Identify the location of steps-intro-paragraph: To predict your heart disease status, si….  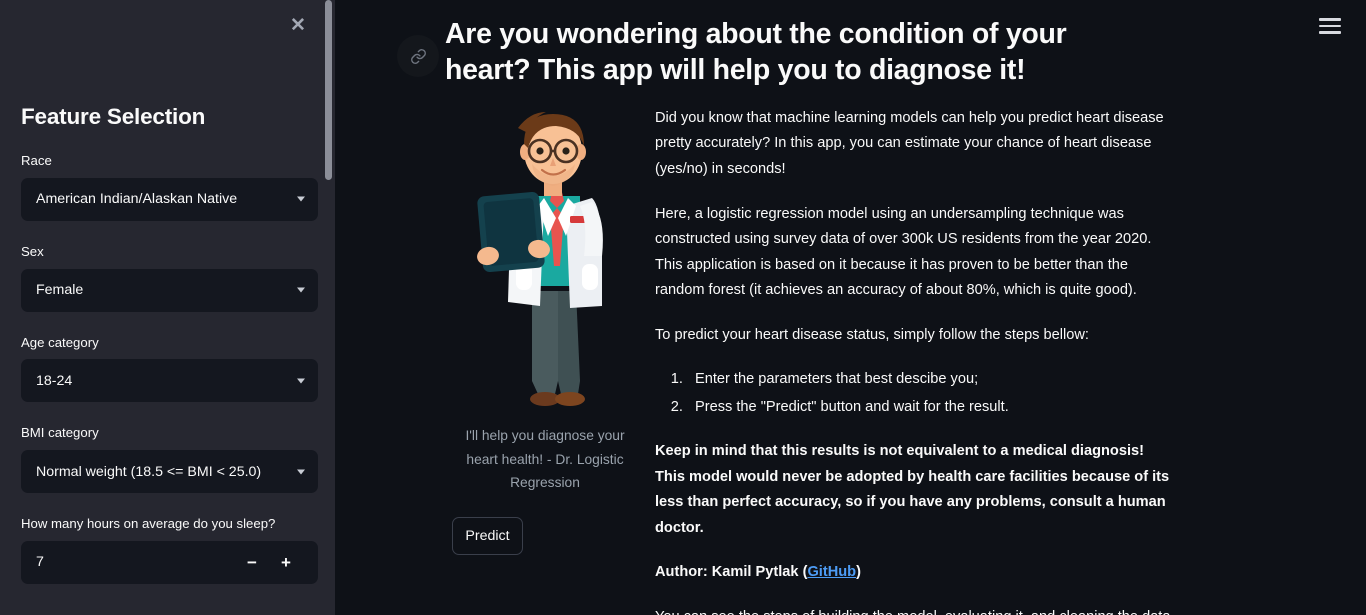
(872, 334).